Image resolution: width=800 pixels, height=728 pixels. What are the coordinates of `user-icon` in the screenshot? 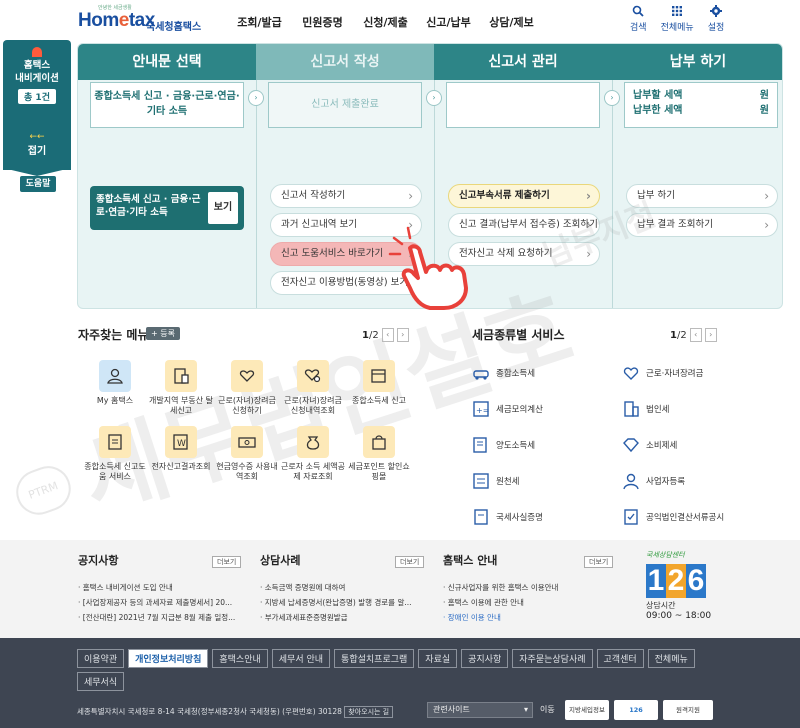 It's located at (115, 376).